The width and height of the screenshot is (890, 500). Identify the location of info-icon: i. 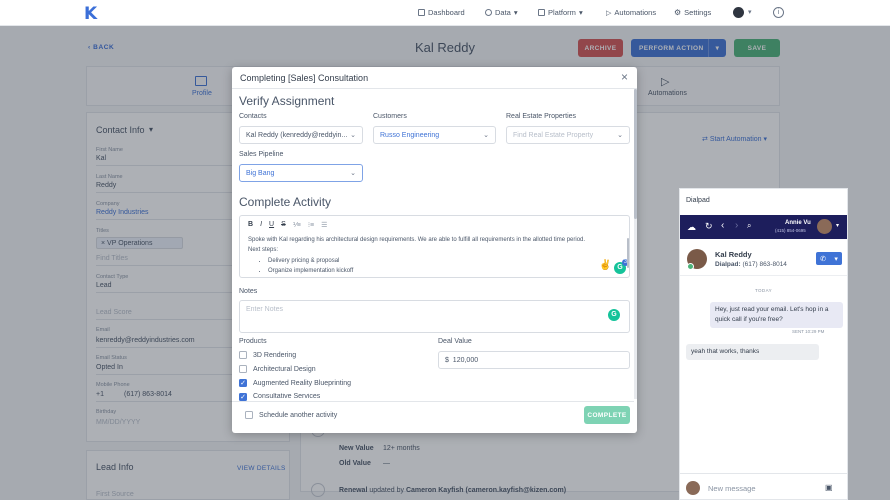
(778, 12).